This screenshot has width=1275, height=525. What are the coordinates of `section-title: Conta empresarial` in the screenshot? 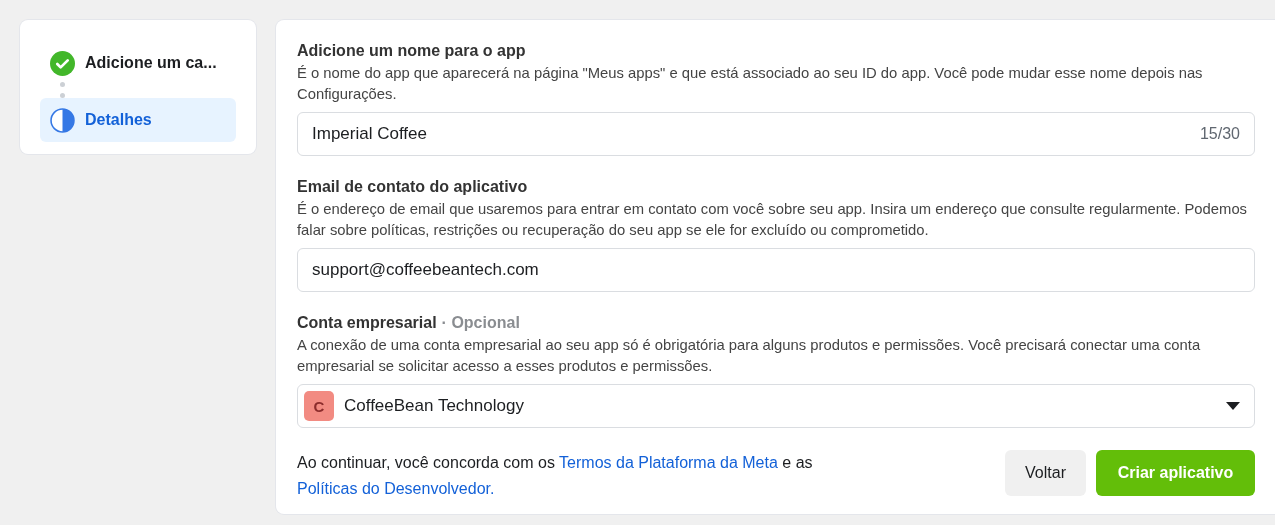 It's located at (367, 323).